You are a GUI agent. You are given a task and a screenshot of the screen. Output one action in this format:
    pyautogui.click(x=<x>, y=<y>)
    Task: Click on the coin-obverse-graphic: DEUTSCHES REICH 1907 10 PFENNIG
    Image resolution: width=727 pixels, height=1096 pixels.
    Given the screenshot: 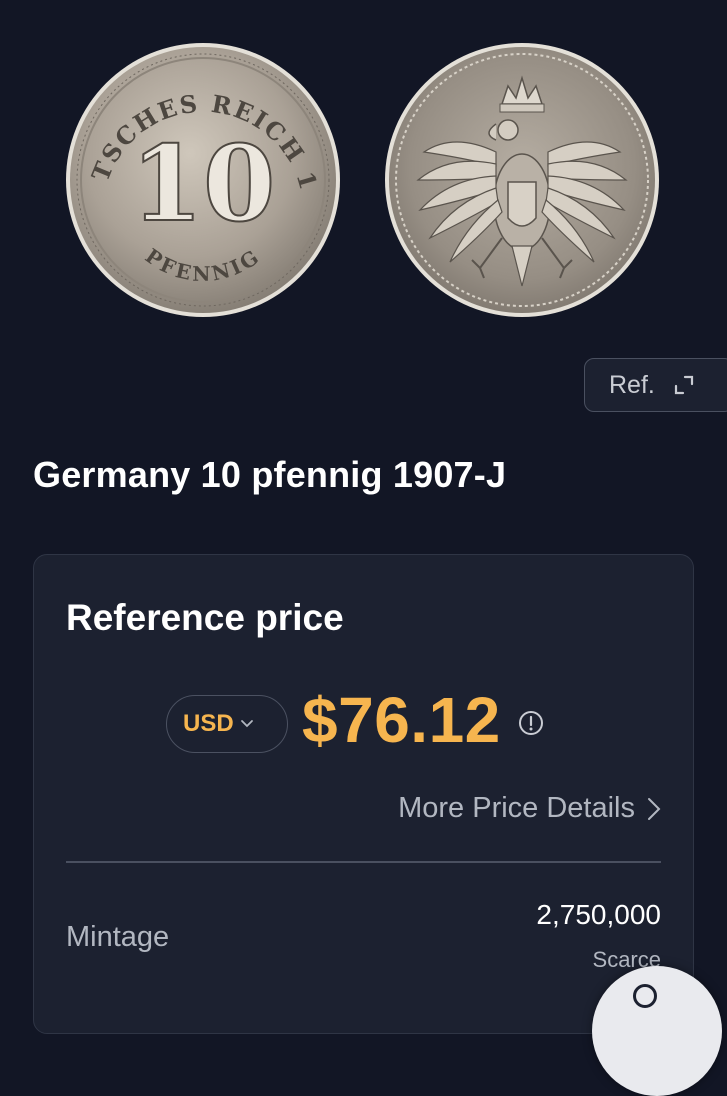 What is the action you would take?
    pyautogui.click(x=202, y=179)
    